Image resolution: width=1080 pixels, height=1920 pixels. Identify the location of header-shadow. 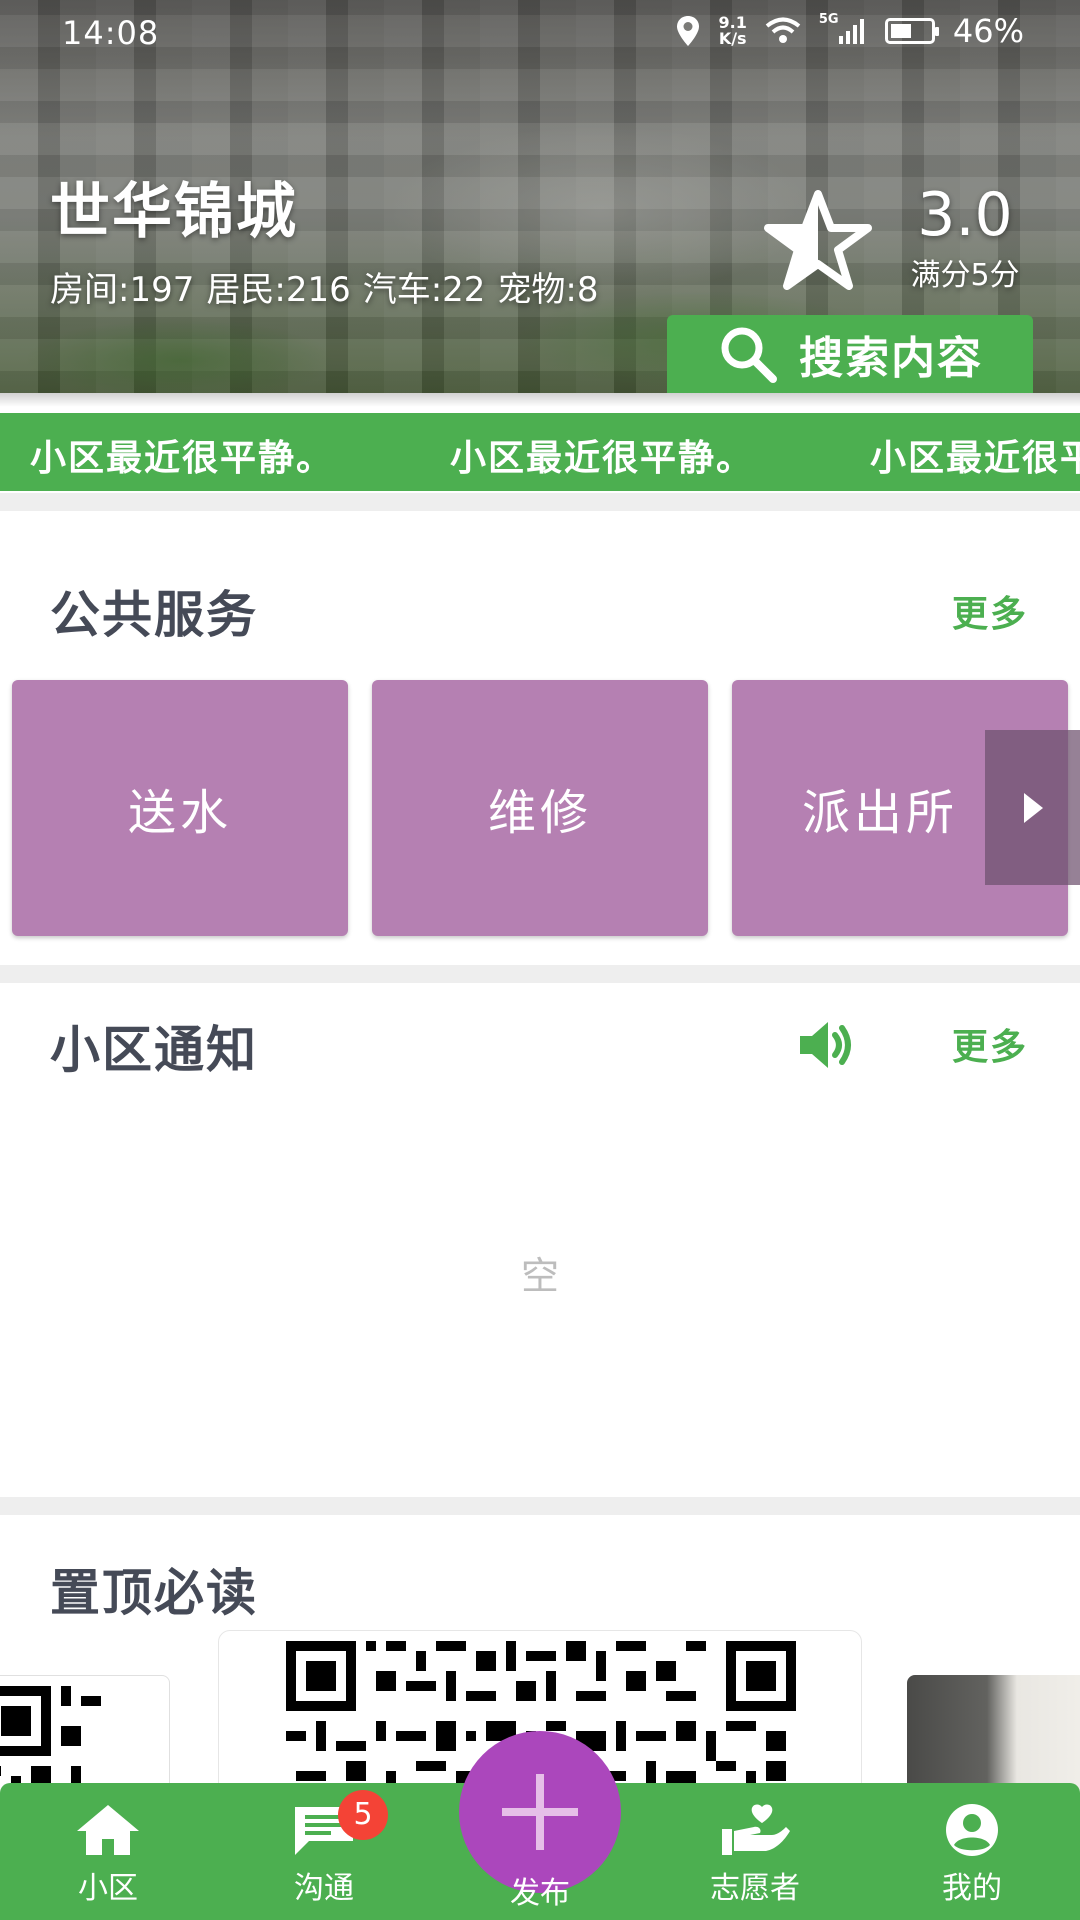
(540, 400).